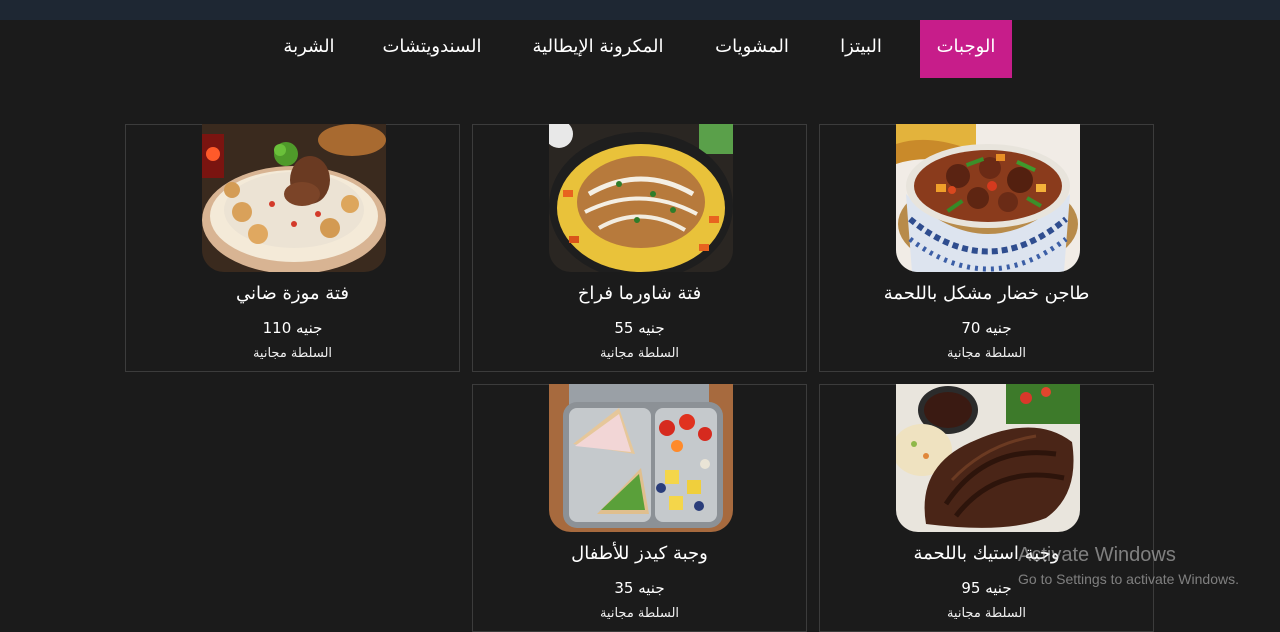 This screenshot has width=1280, height=632. What do you see at coordinates (292, 328) in the screenshot?
I see `meal-price: 110 جنيه` at bounding box center [292, 328].